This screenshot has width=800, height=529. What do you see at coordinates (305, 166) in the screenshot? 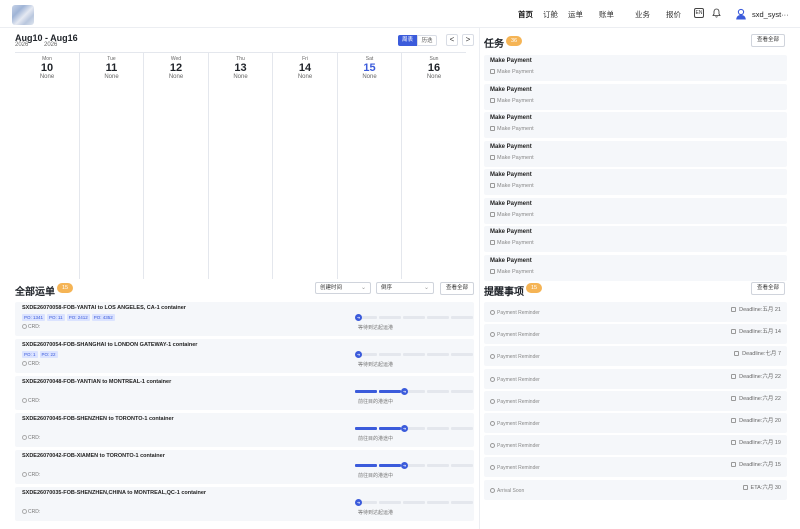
I see `calendar-day: Fri 14 None` at bounding box center [305, 166].